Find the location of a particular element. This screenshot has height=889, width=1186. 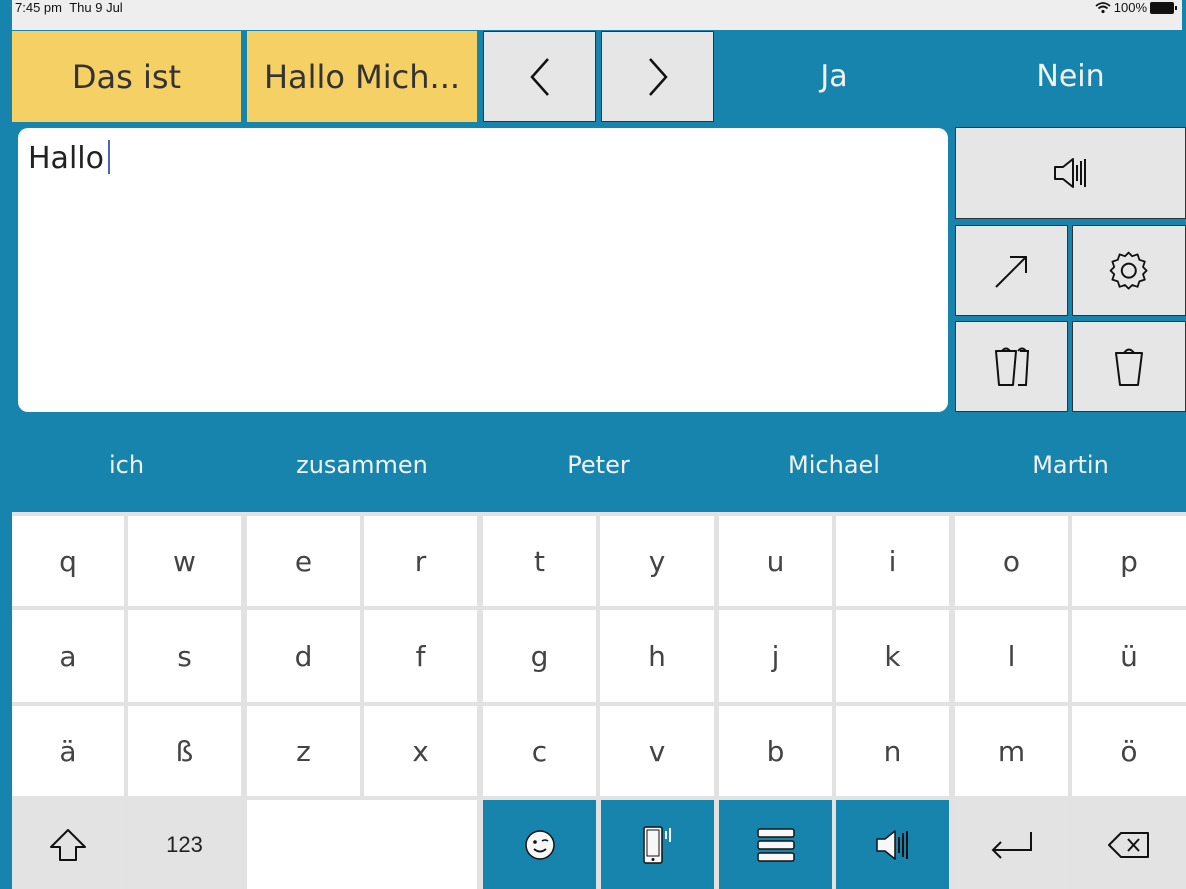

suggestion-label: ich is located at coordinates (126, 464).